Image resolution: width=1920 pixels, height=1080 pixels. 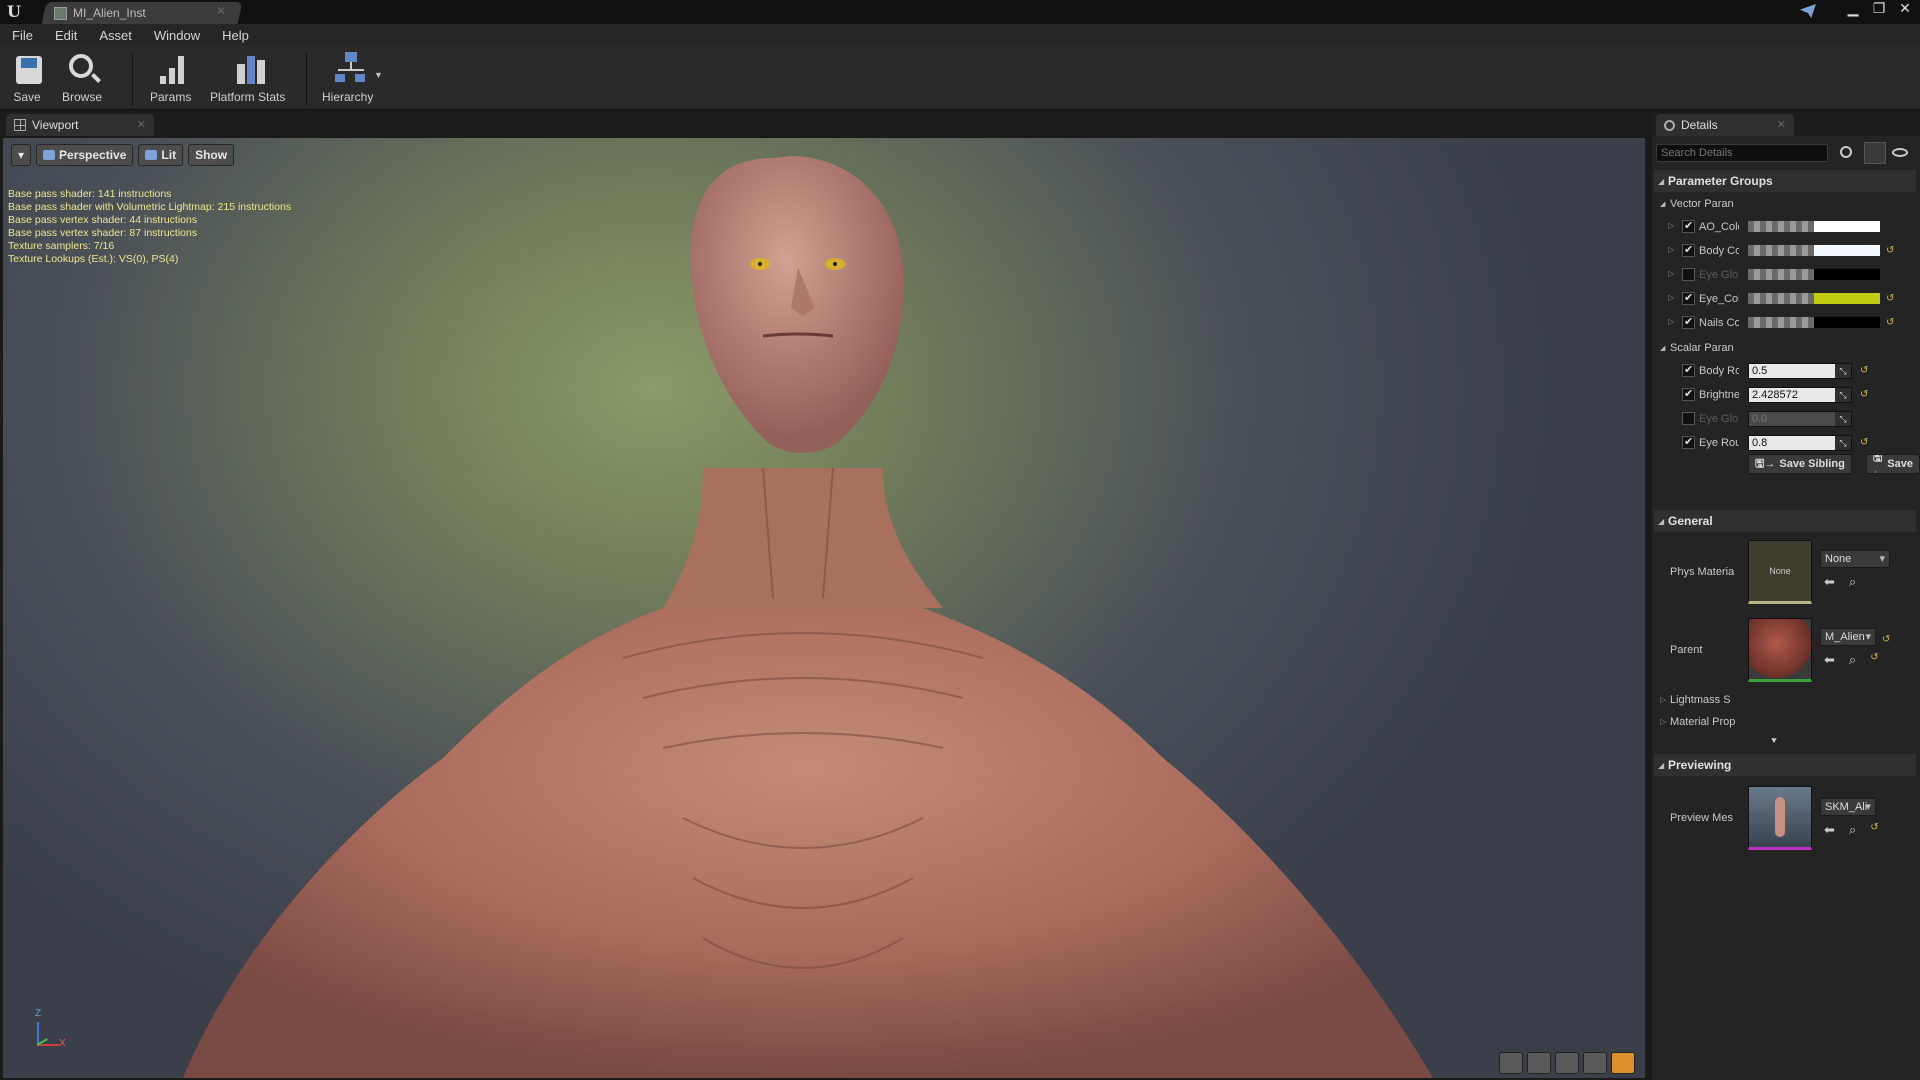 What do you see at coordinates (1893, 464) in the screenshot?
I see `save-child-button: 🖫↓ Save` at bounding box center [1893, 464].